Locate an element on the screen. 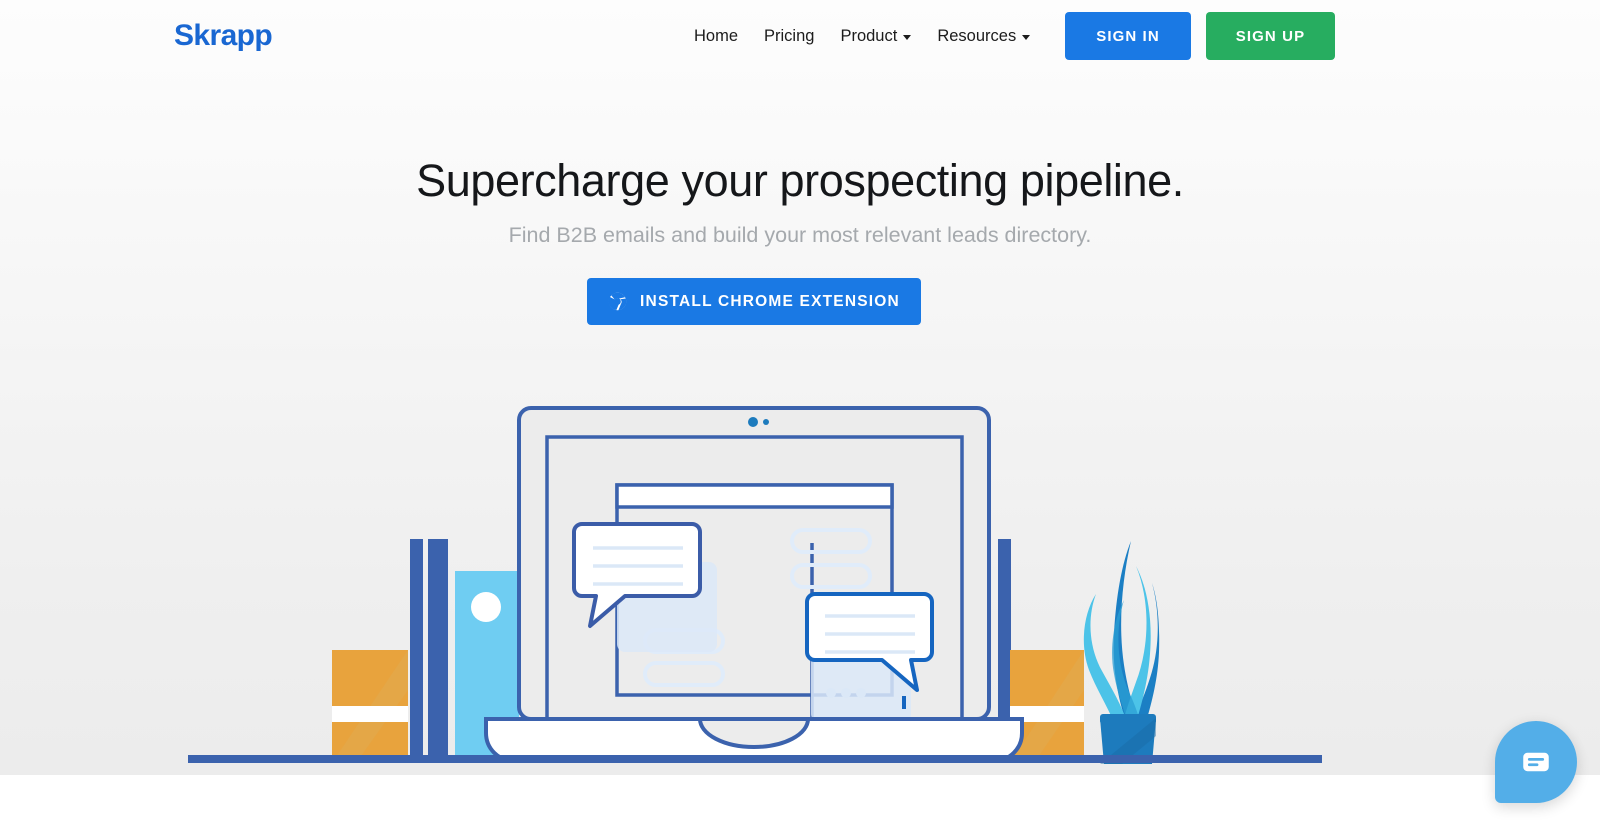  message-bubble-icon is located at coordinates (1536, 762).